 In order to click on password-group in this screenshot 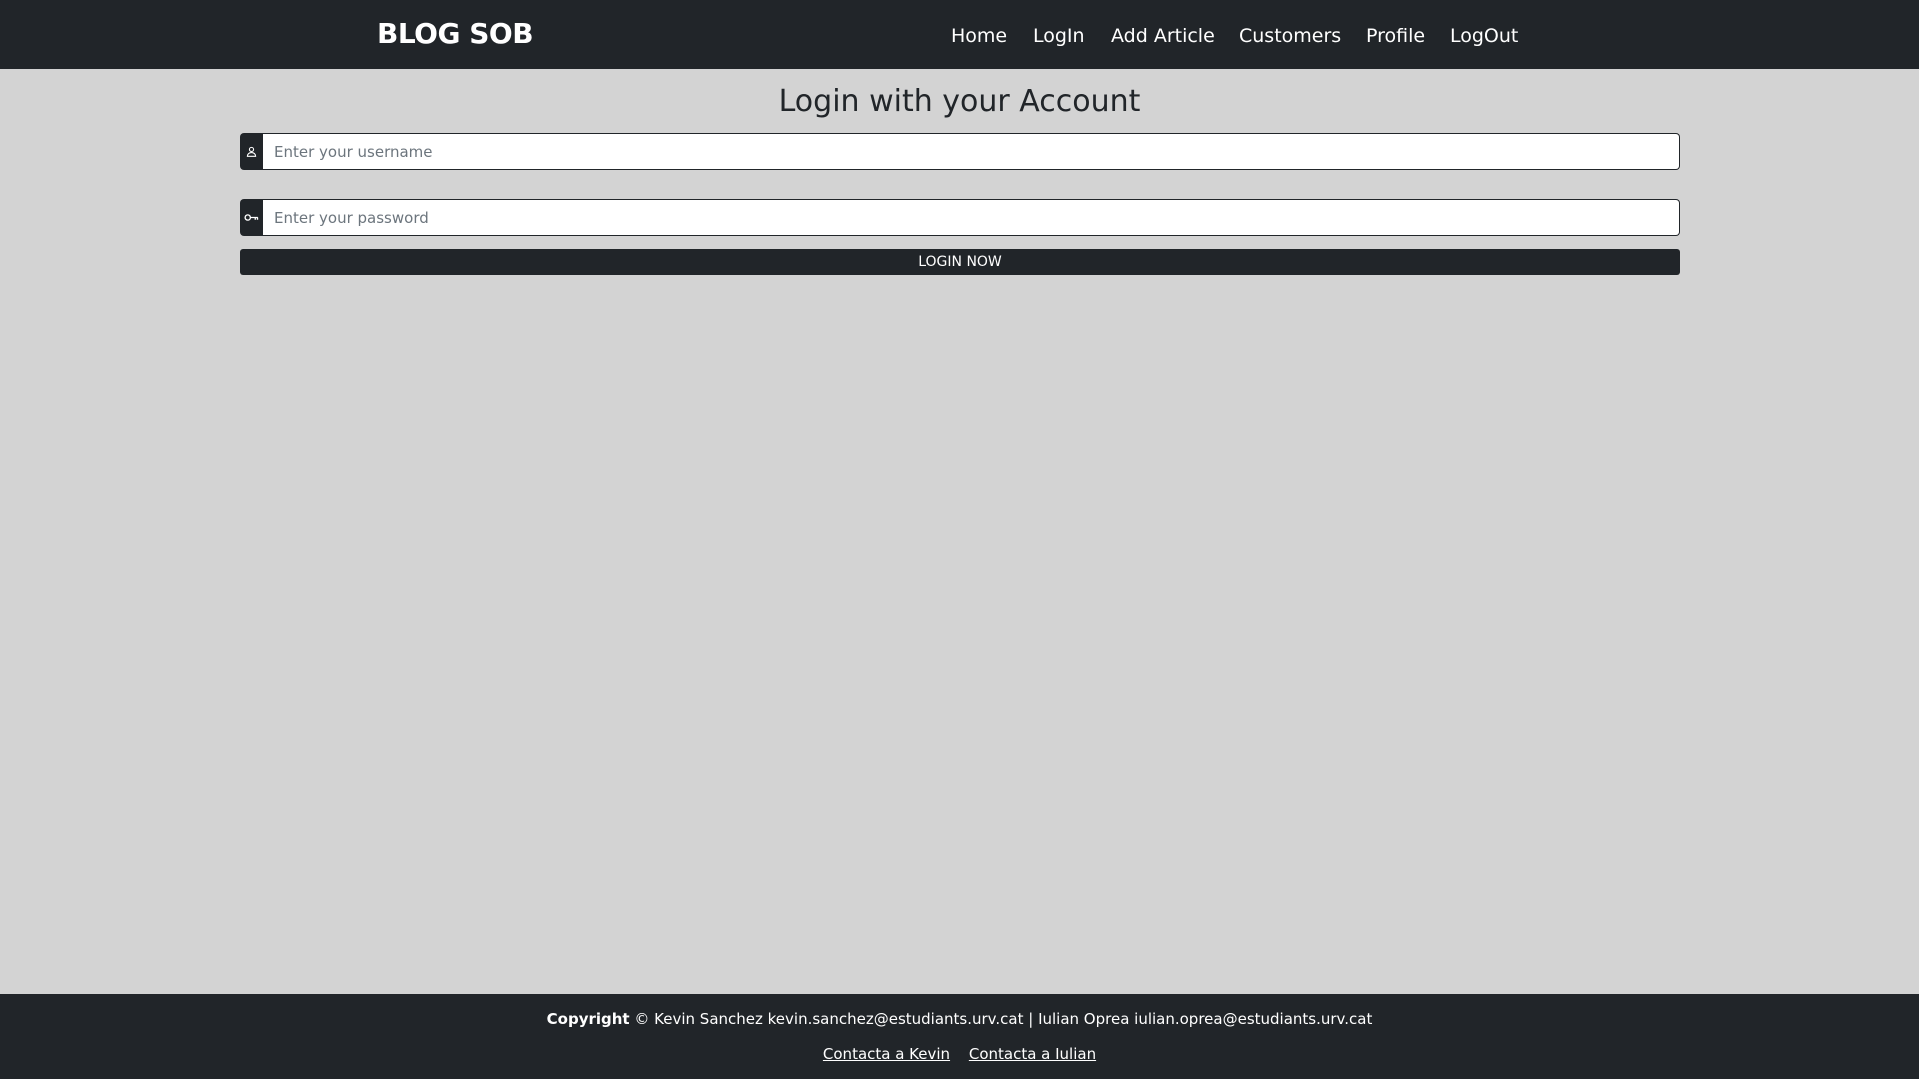, I will do `click(960, 217)`.